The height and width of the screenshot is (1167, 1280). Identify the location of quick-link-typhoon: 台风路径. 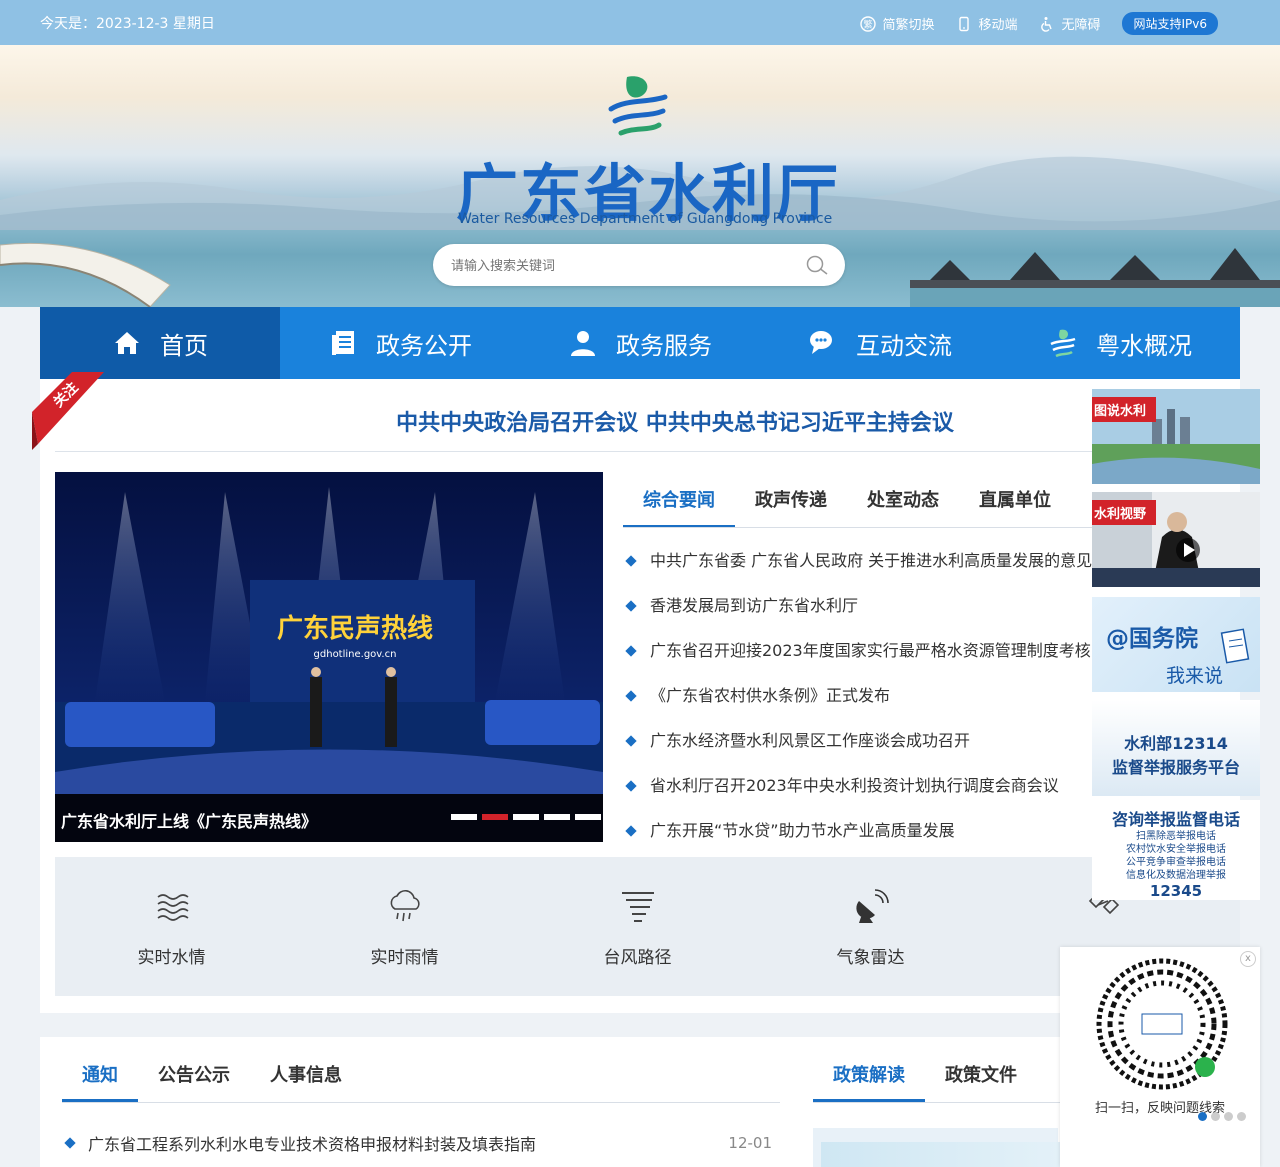
(637, 926).